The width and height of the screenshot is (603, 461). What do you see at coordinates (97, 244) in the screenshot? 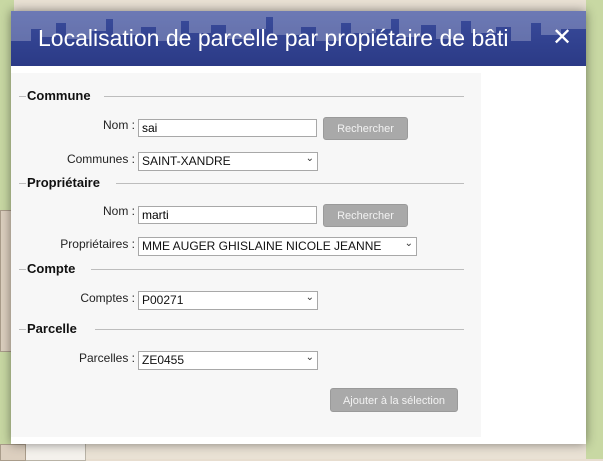
I see `proprietaires-label: Propriétaires :` at bounding box center [97, 244].